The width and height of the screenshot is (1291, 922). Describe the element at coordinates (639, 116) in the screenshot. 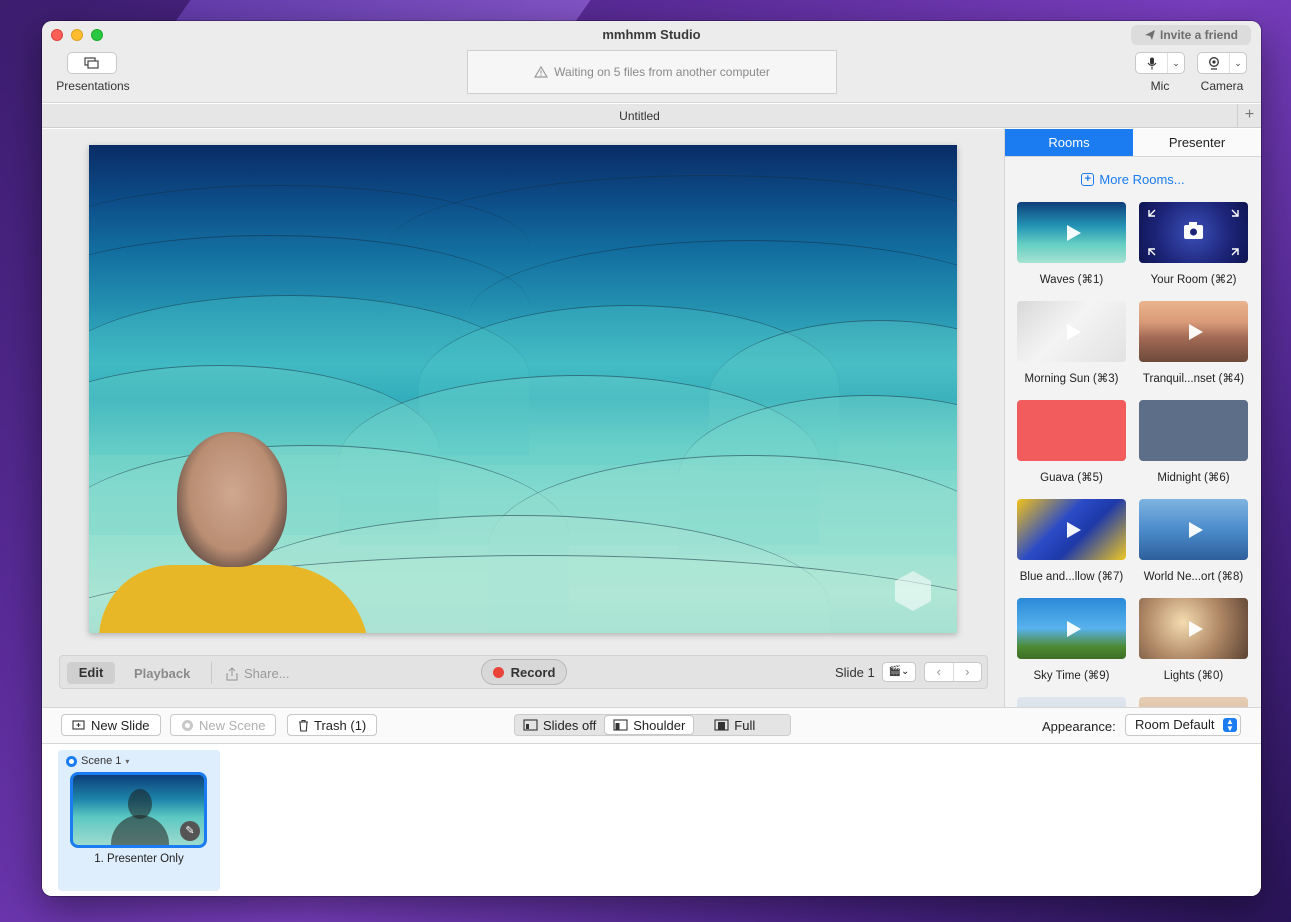

I see `tab-untitled: Untitled` at that location.